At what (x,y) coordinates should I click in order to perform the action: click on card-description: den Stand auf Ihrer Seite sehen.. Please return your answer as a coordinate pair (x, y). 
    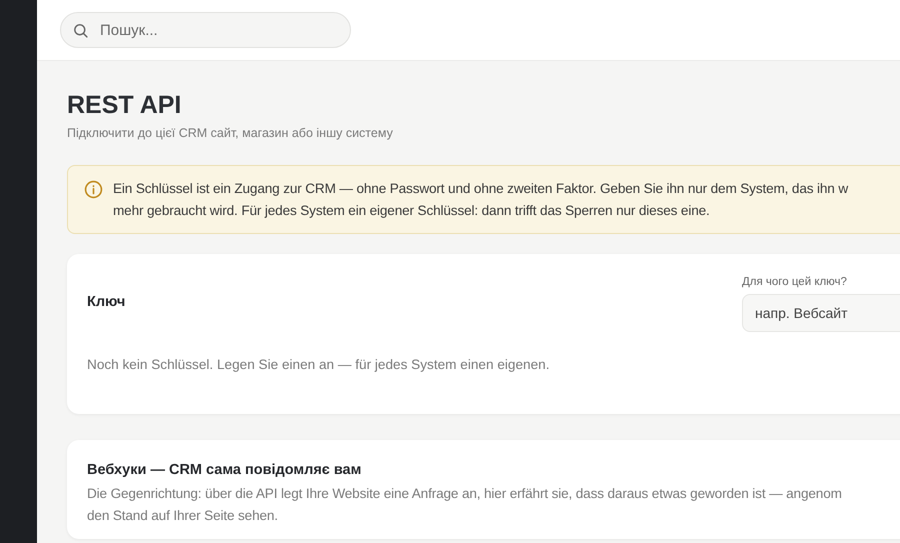
    Looking at the image, I should click on (183, 516).